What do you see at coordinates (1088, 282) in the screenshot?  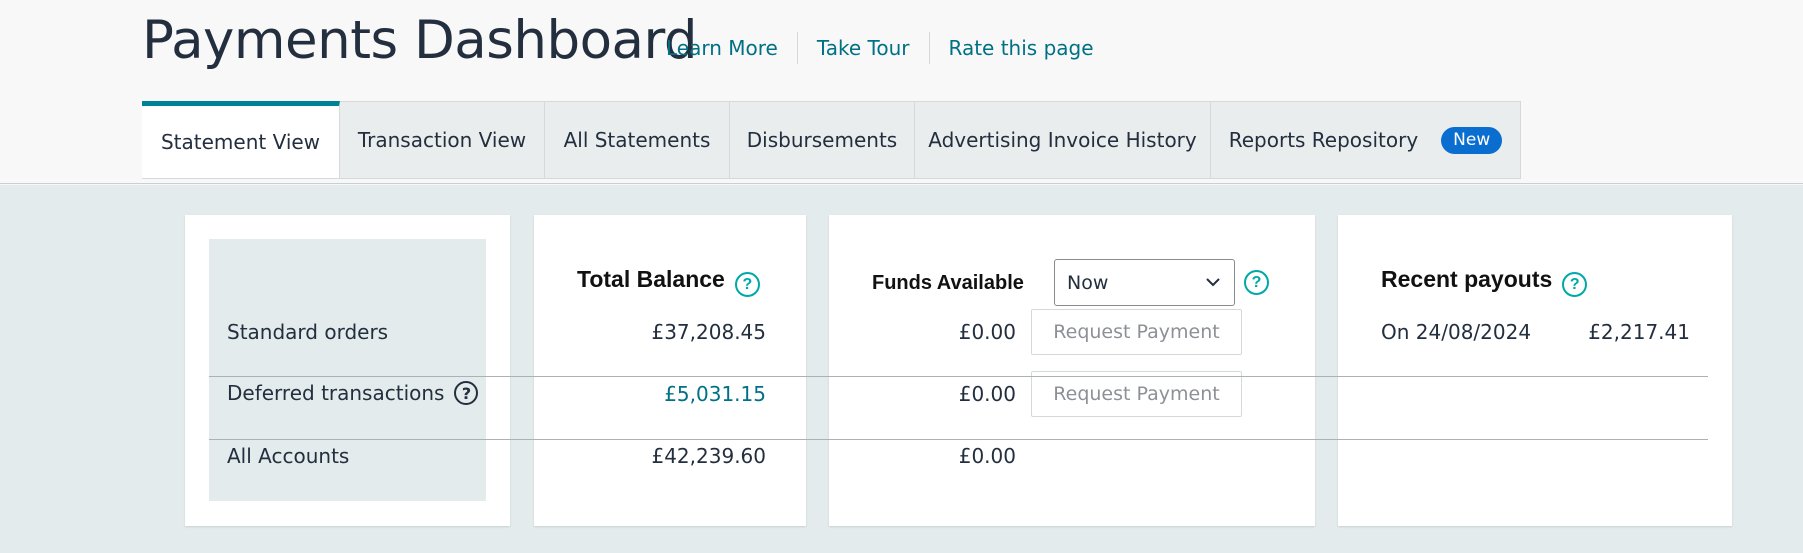 I see `select-value: Now` at bounding box center [1088, 282].